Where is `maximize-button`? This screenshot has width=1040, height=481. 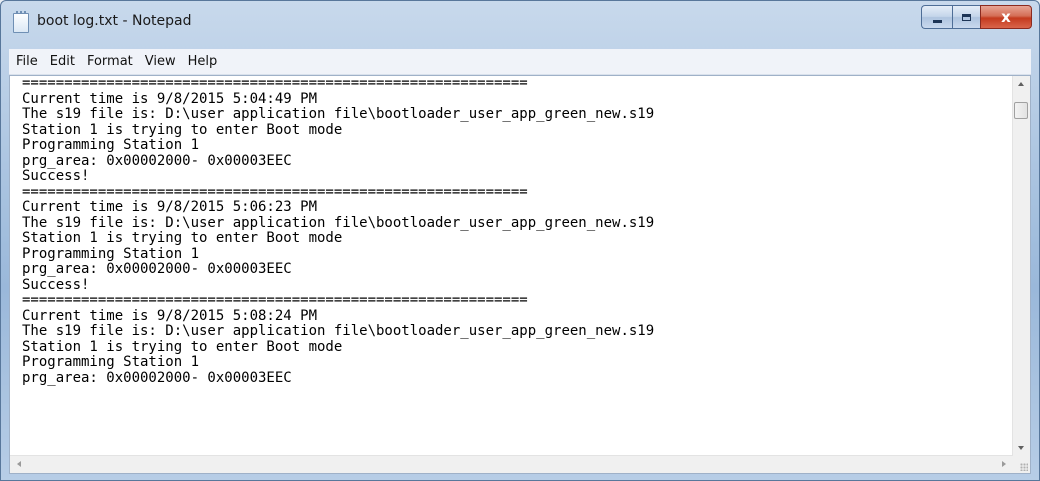
maximize-button is located at coordinates (966, 17).